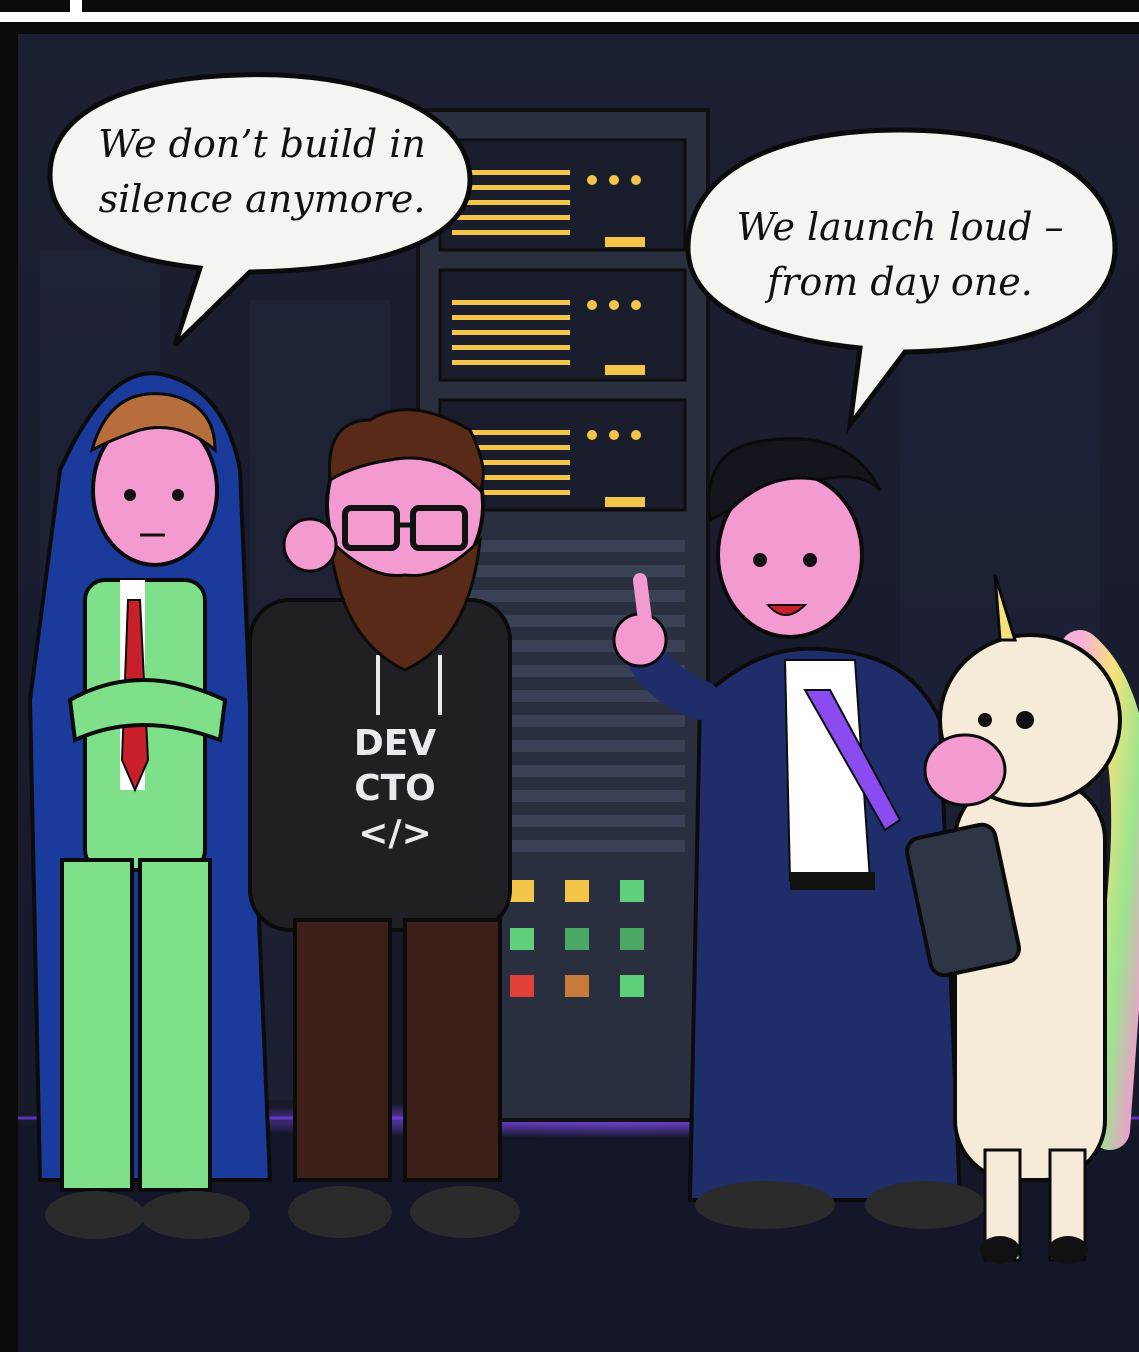  What do you see at coordinates (262, 199) in the screenshot?
I see `bubble-left-line2: silence anymore.` at bounding box center [262, 199].